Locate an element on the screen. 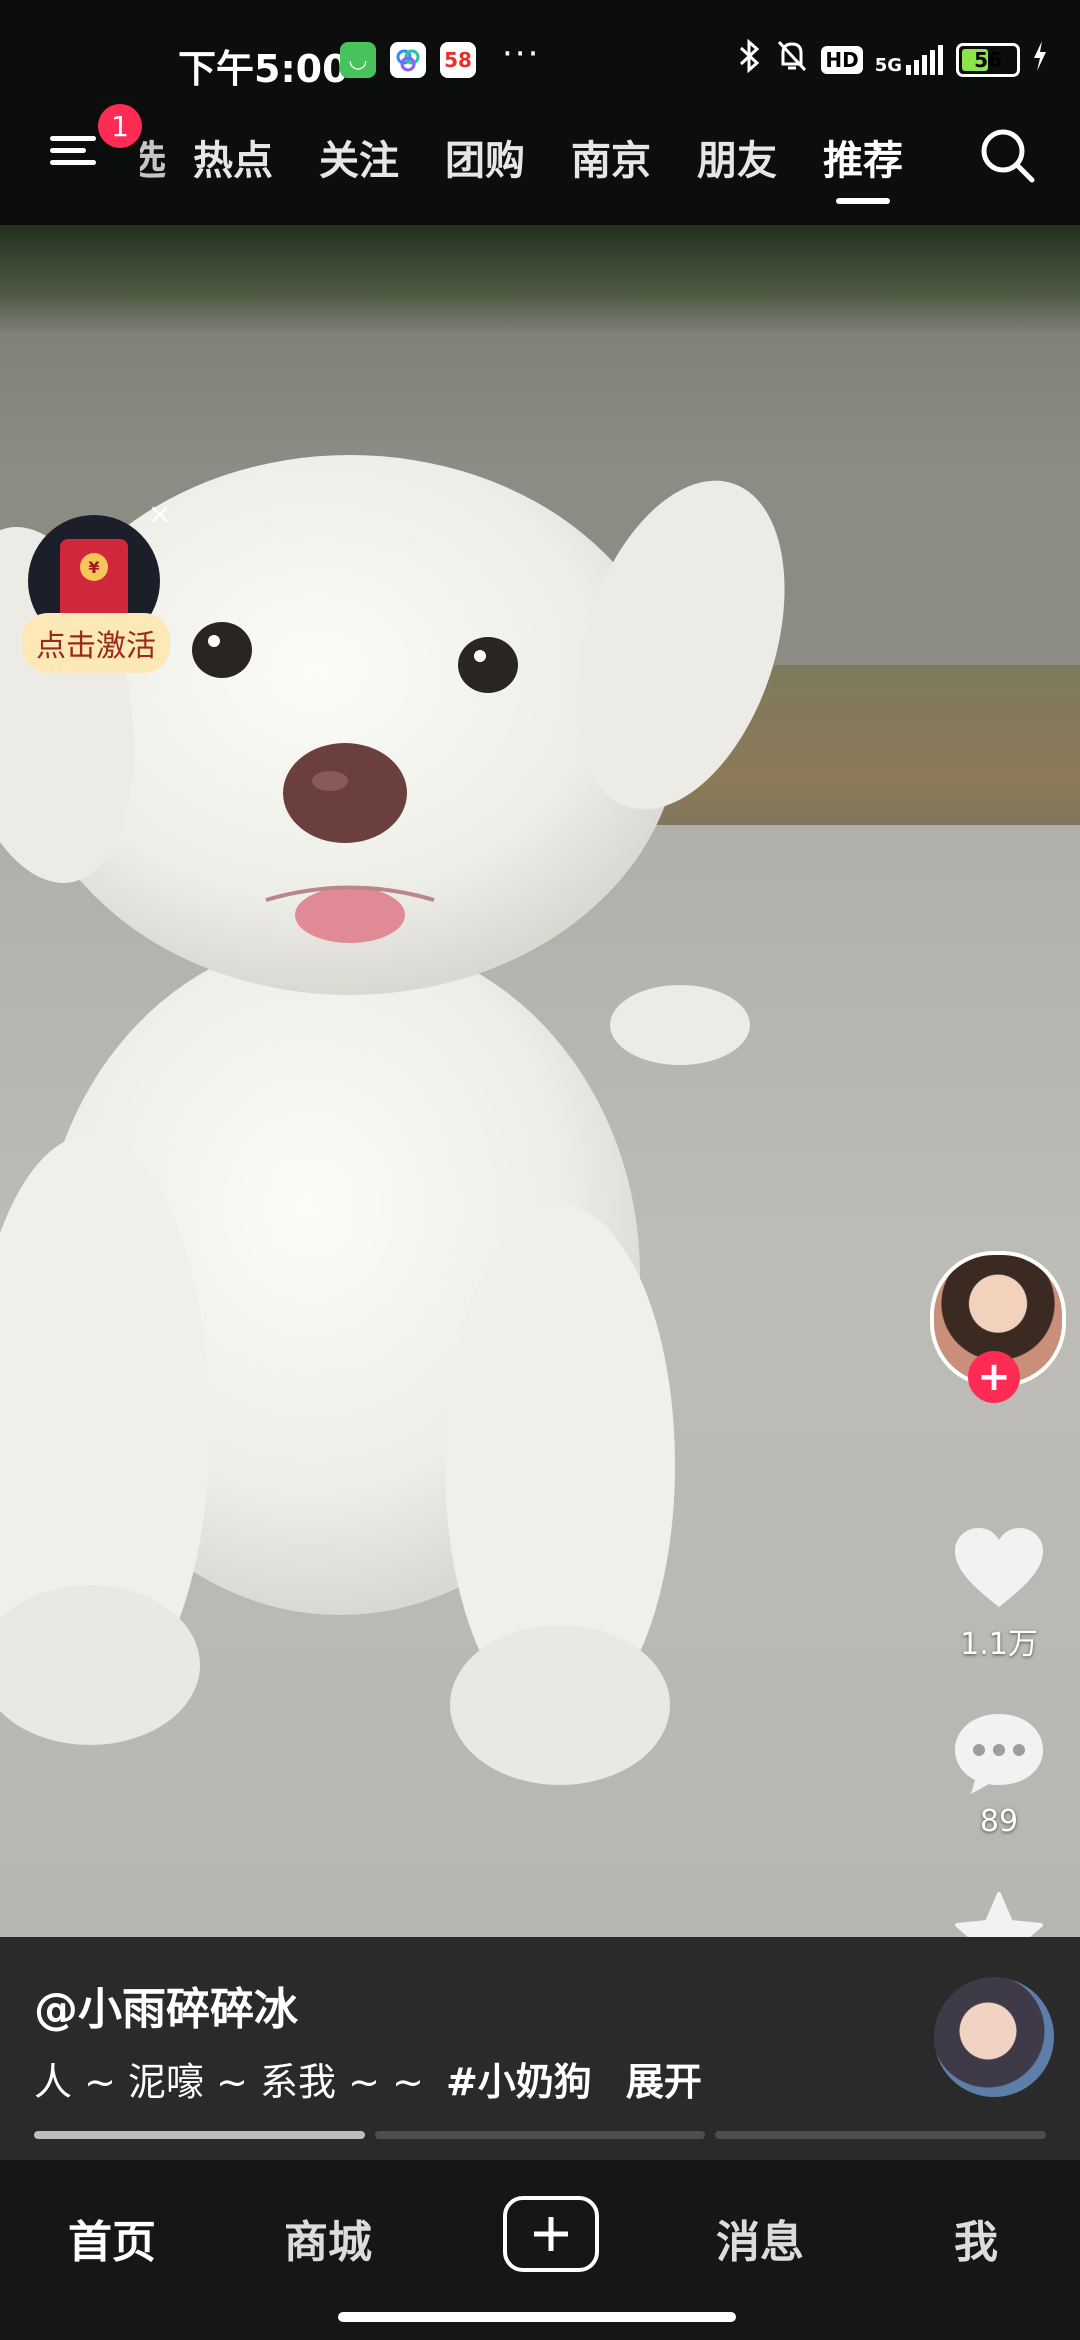  bluetooth-icon is located at coordinates (750, 60).